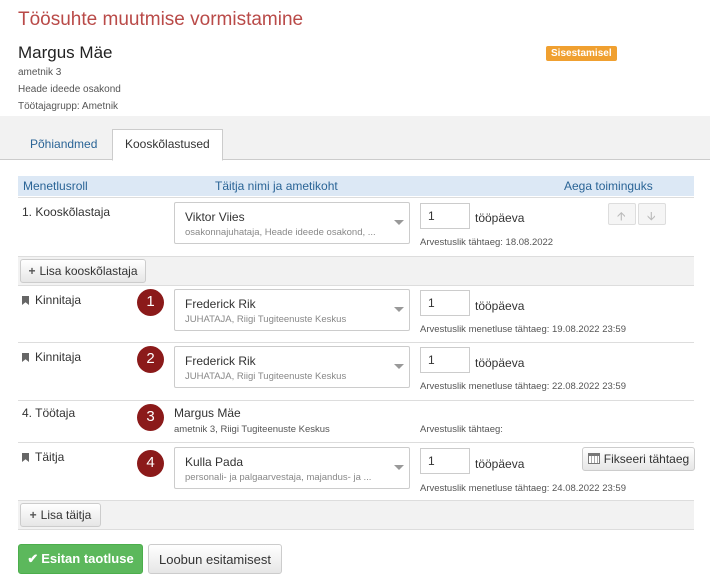 This screenshot has width=710, height=581. I want to click on arrow-down-icon: 🡫, so click(651, 216).